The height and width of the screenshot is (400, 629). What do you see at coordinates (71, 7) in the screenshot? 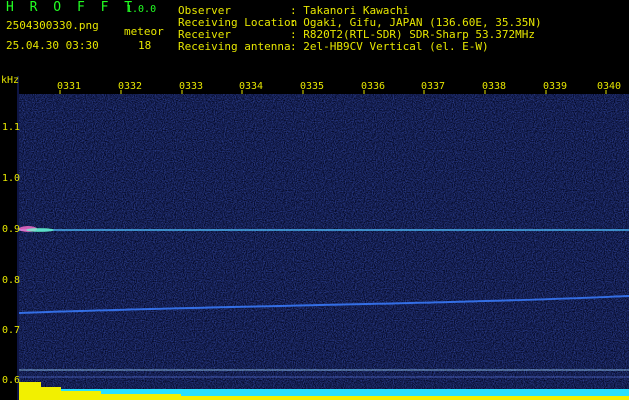
I see `app-name: H R O F F T` at bounding box center [71, 7].